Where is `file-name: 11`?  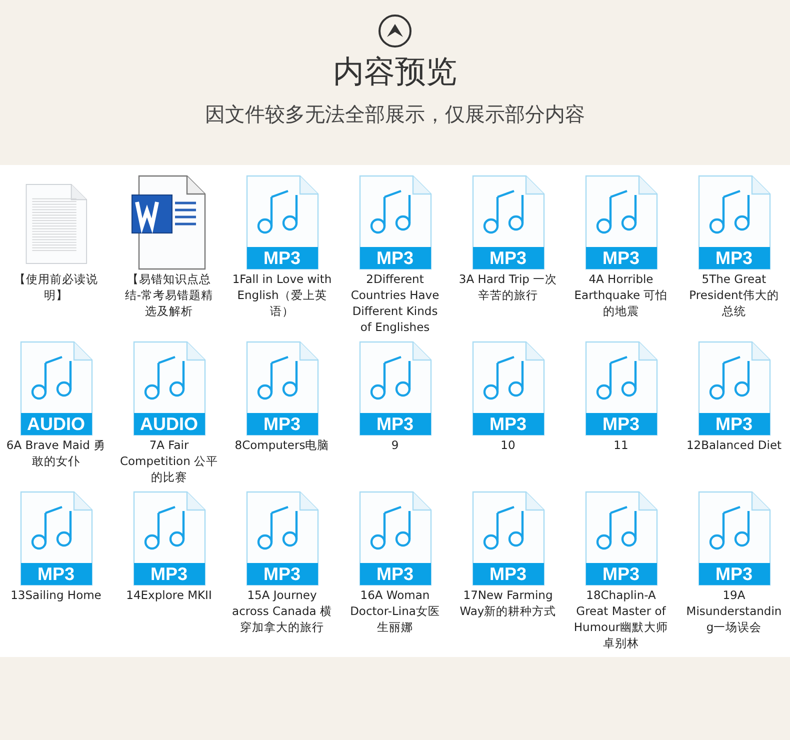 file-name: 11 is located at coordinates (621, 445).